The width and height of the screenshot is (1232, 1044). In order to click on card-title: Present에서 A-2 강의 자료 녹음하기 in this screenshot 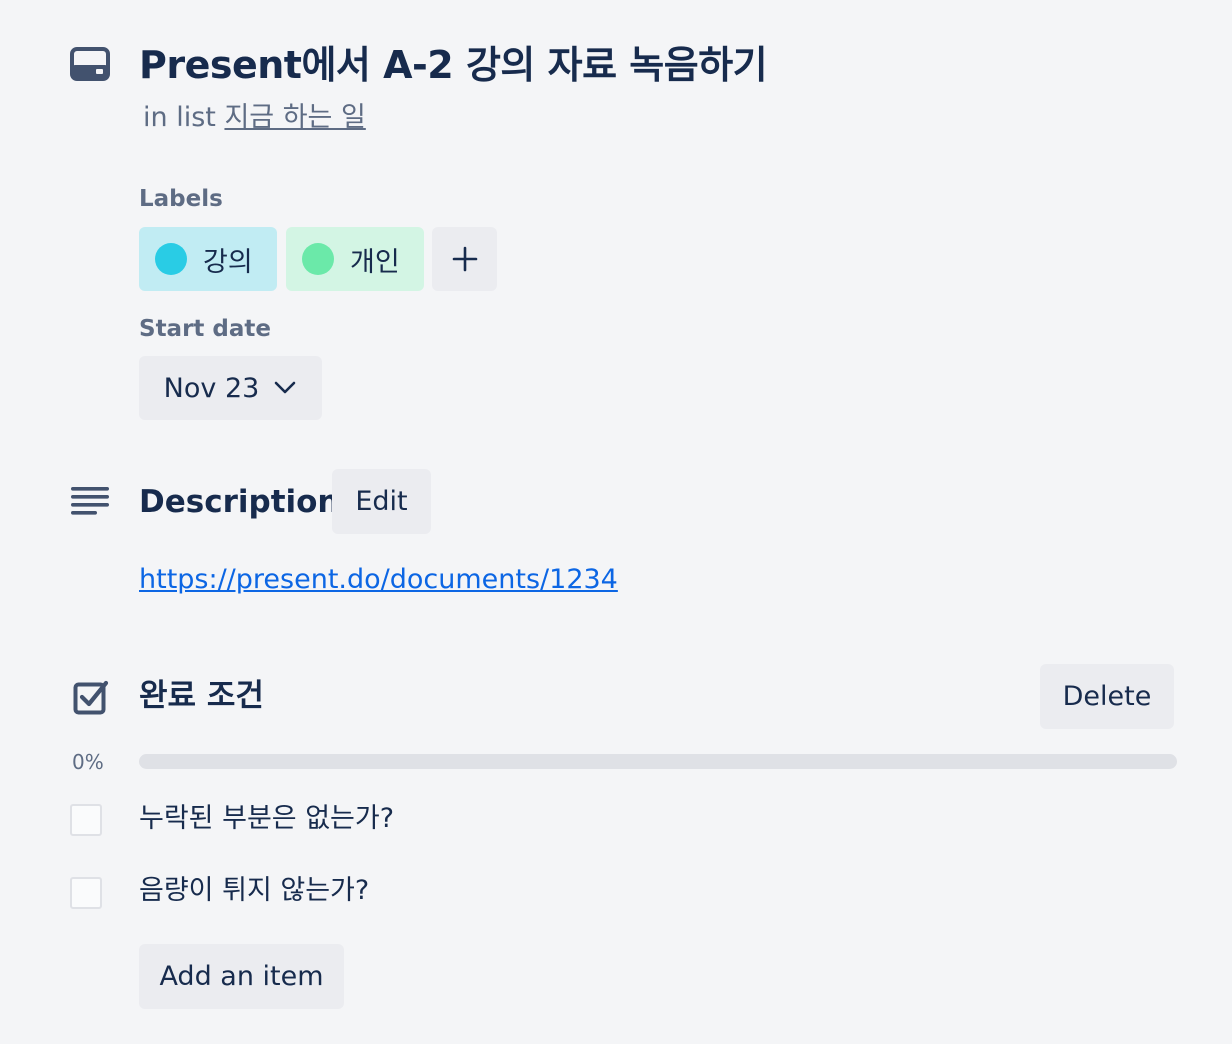, I will do `click(453, 65)`.